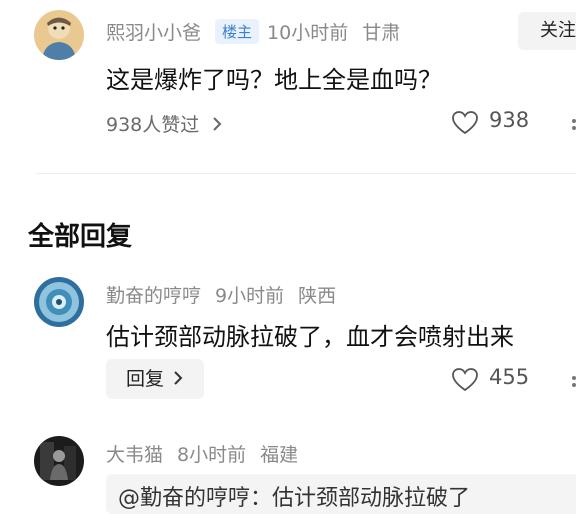 Image resolution: width=576 pixels, height=514 pixels. I want to click on username: 熙羽小小爸, so click(153, 33).